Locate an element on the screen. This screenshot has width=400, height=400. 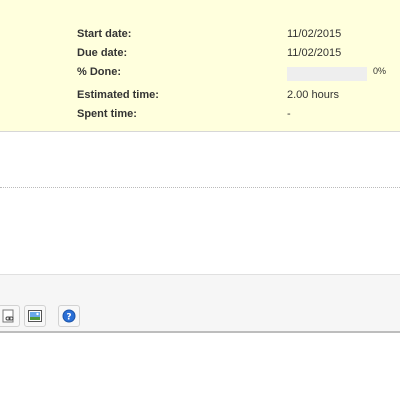
help-button: ? is located at coordinates (69, 316).